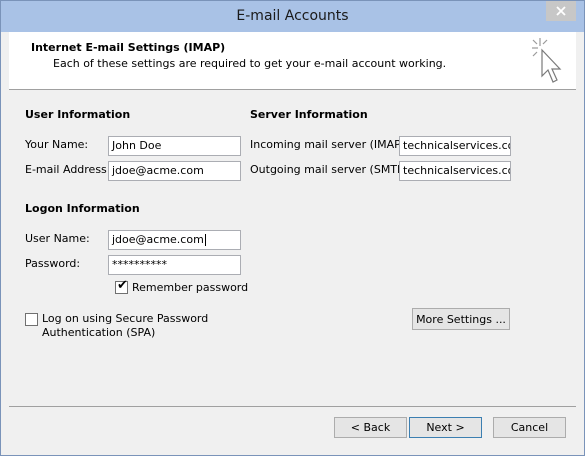 The width and height of the screenshot is (585, 456). I want to click on email-address-label: E-mail Address:, so click(68, 169).